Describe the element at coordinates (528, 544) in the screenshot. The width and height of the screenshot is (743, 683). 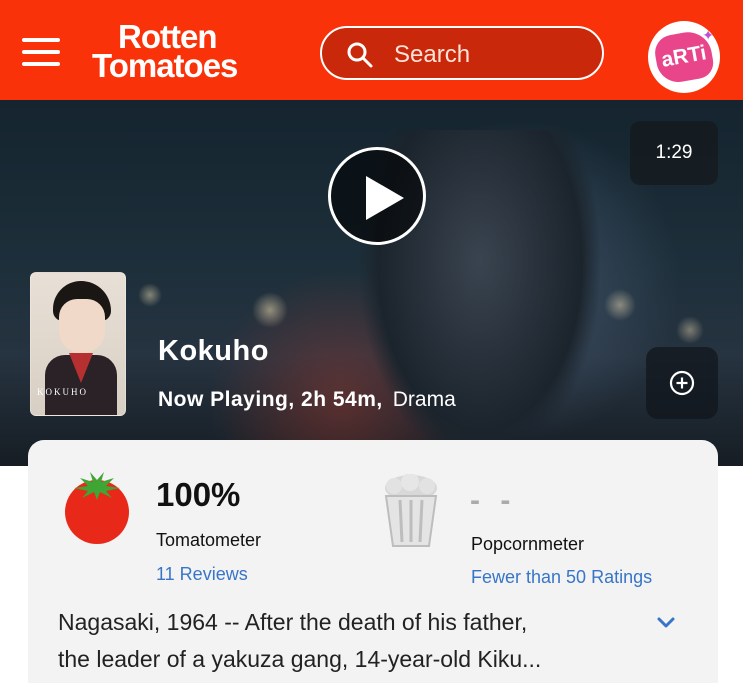
I see `popcornmeter-label: Popcornmeter` at that location.